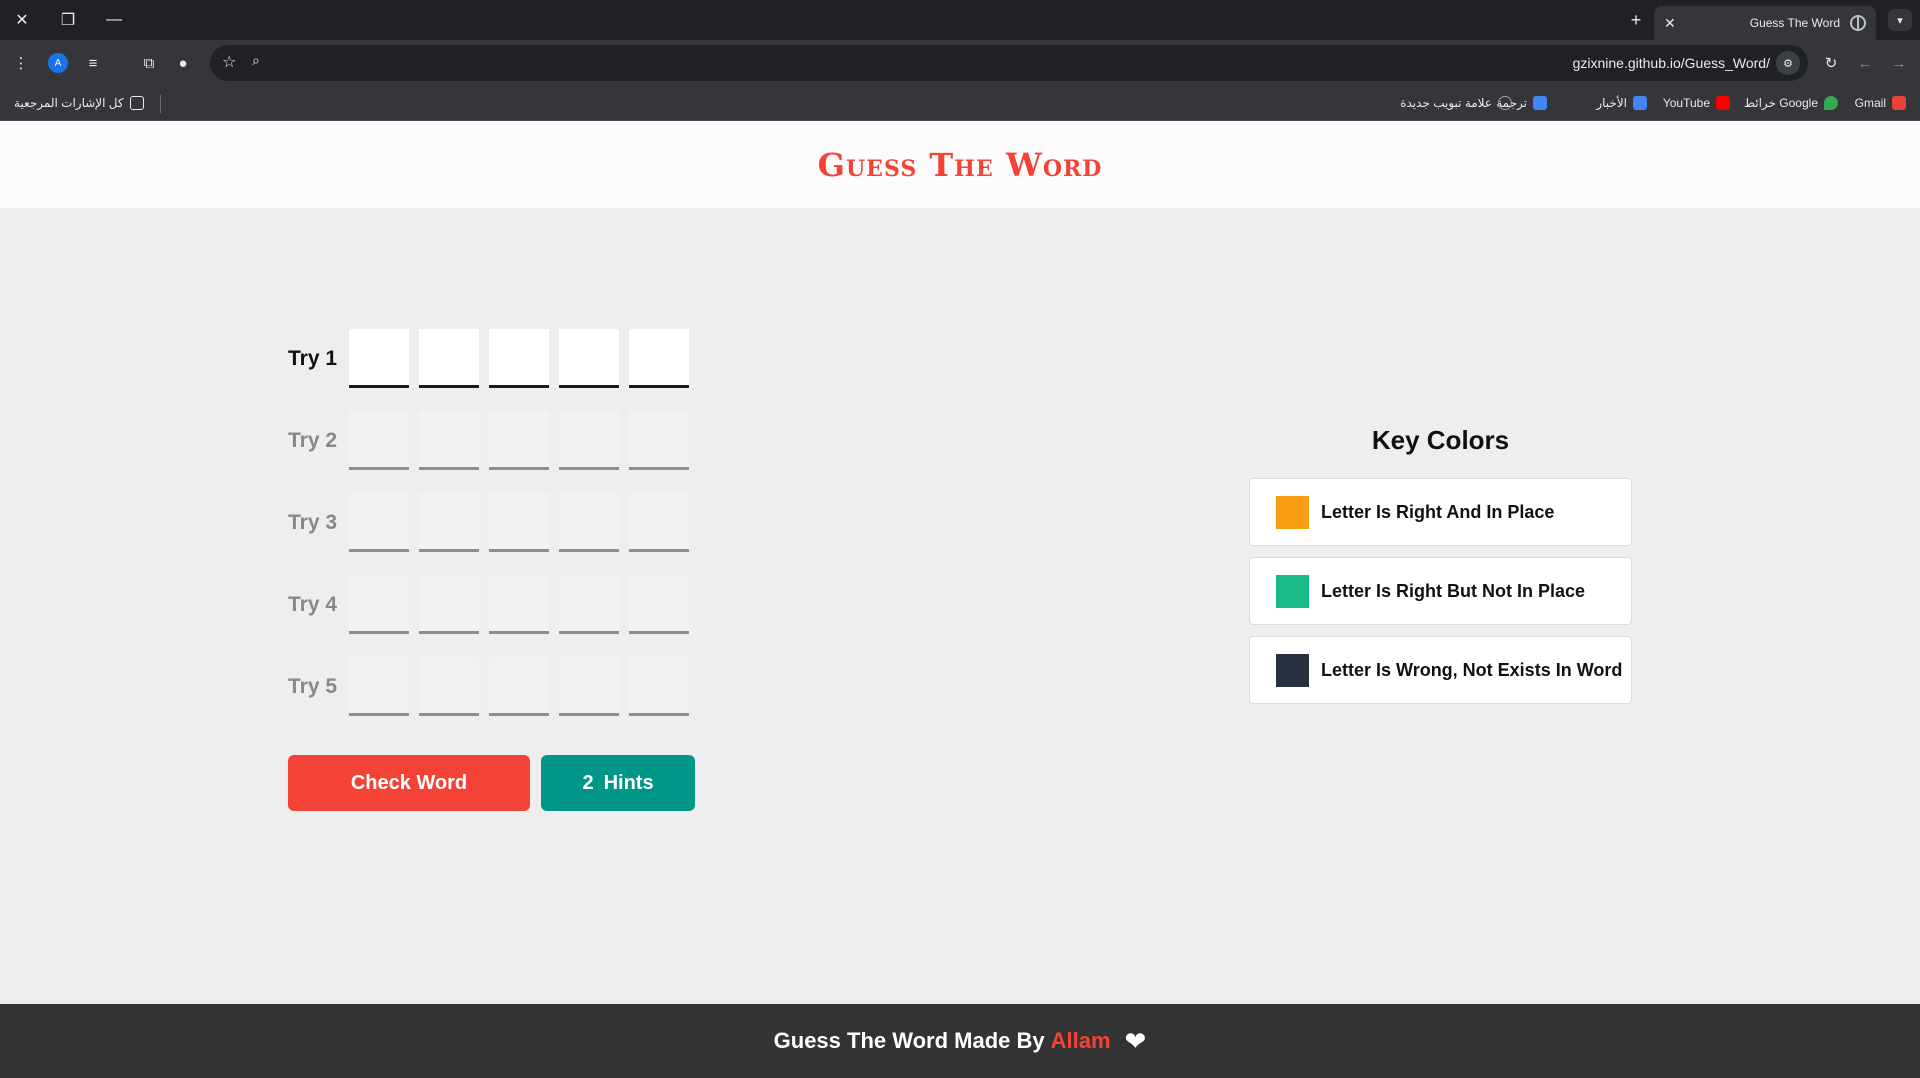 This screenshot has height=1078, width=1920. Describe the element at coordinates (1794, 23) in the screenshot. I see `tab-title: Guess The Word` at that location.